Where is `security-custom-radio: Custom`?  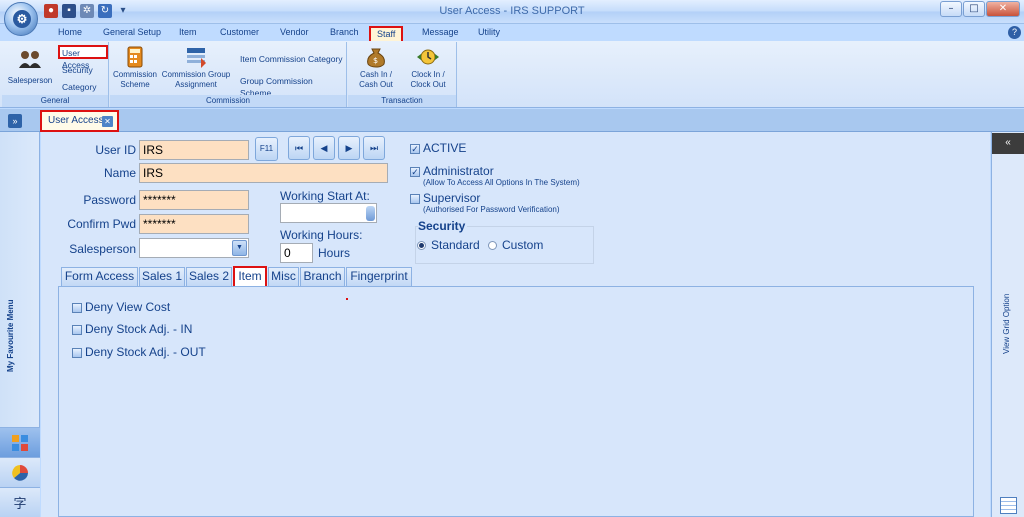 security-custom-radio: Custom is located at coordinates (515, 245).